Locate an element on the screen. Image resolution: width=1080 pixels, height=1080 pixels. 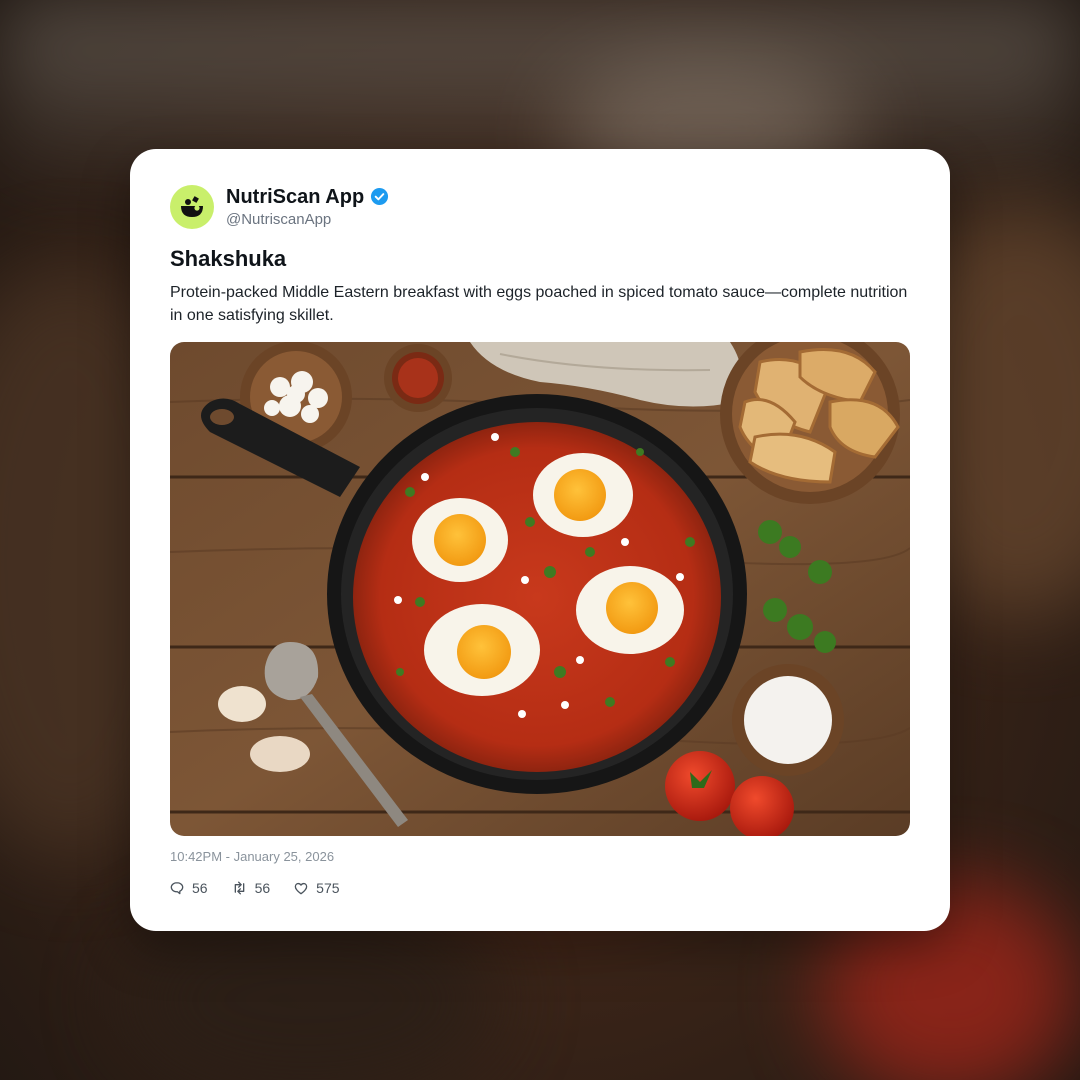
engagement-bar: 56 56 575 is located at coordinates (267, 888).